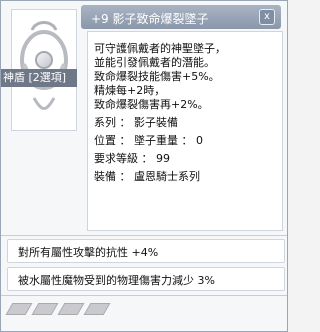  I want to click on title-bar: +9 影子致命爆裂墜子 x, so click(181, 17).